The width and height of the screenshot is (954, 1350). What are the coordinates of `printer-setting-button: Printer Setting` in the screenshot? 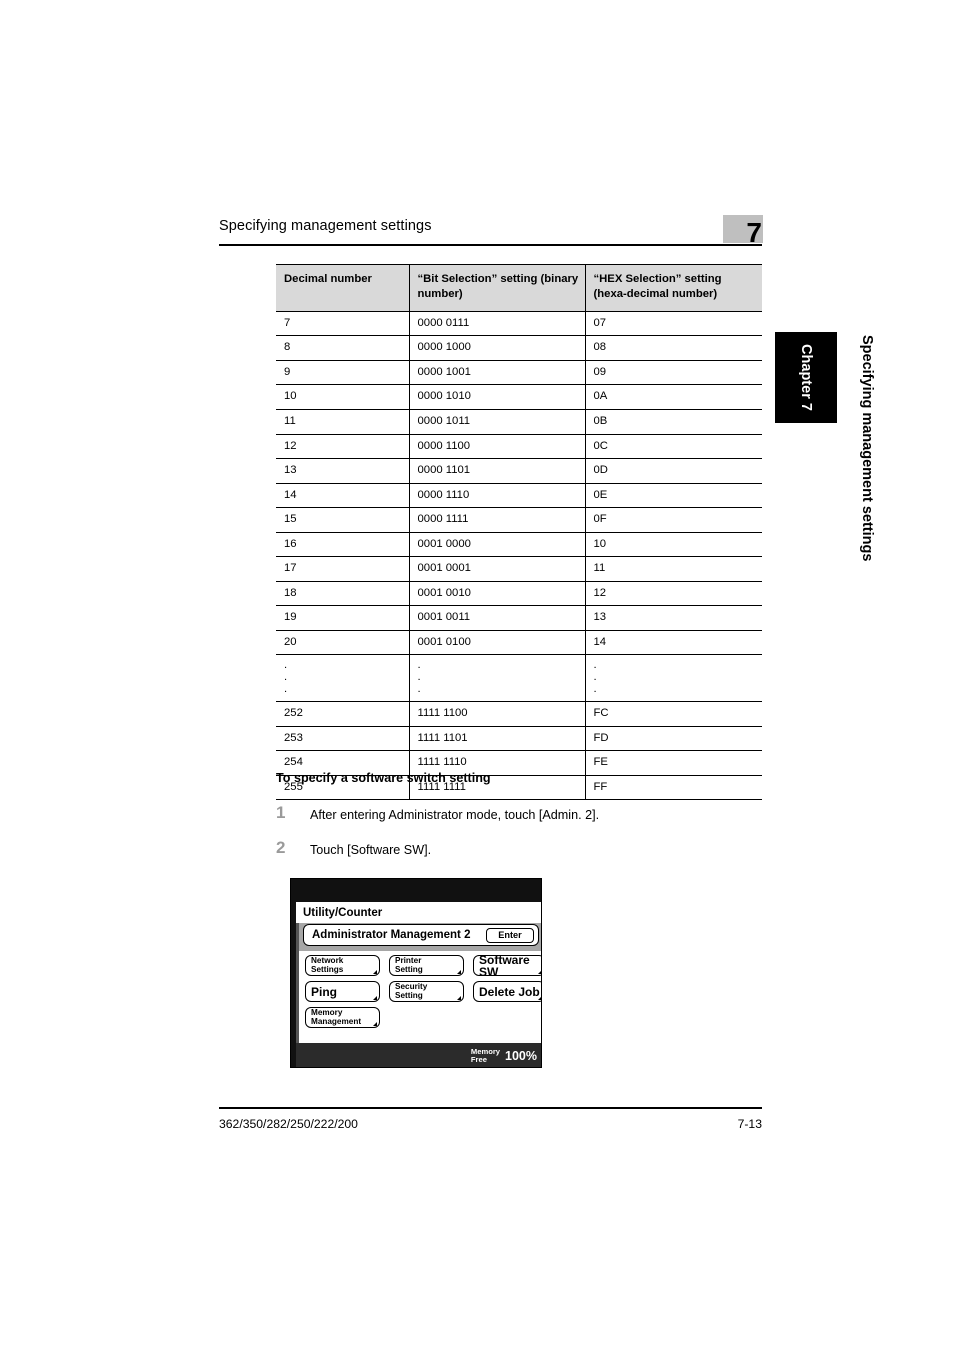 It's located at (426, 965).